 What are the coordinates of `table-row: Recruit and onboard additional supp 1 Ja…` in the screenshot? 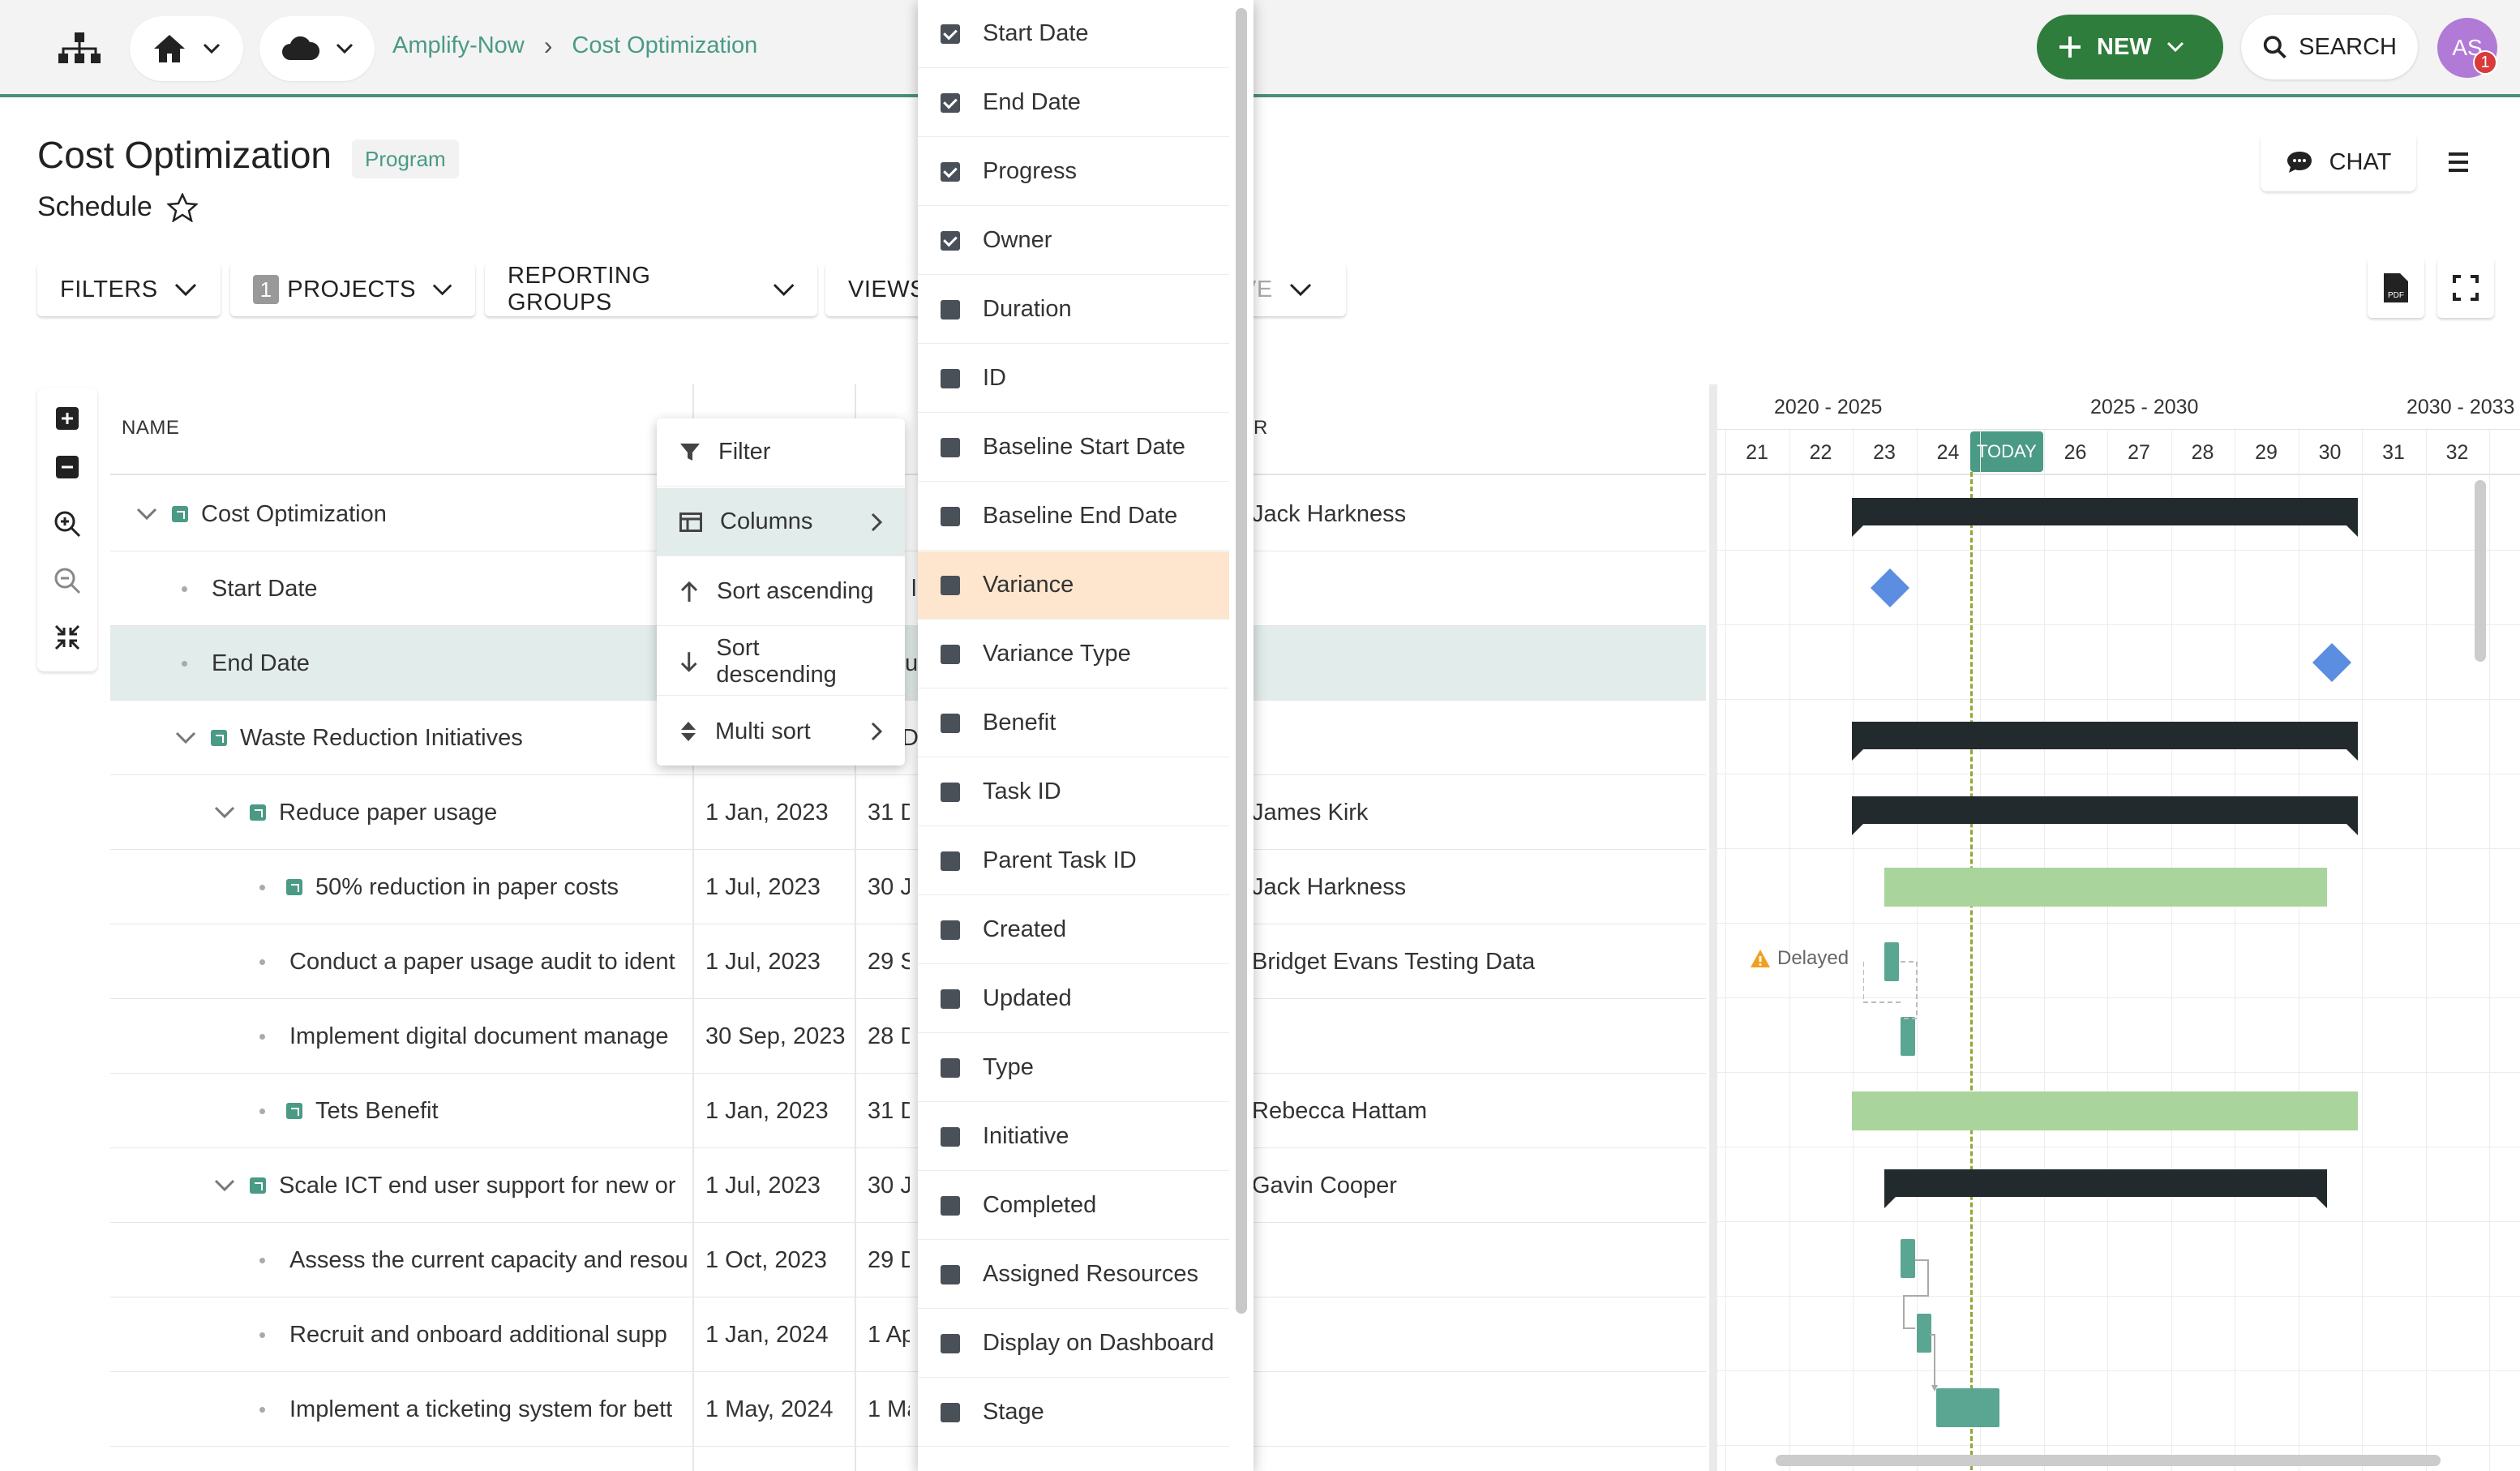 It's located at (908, 1334).